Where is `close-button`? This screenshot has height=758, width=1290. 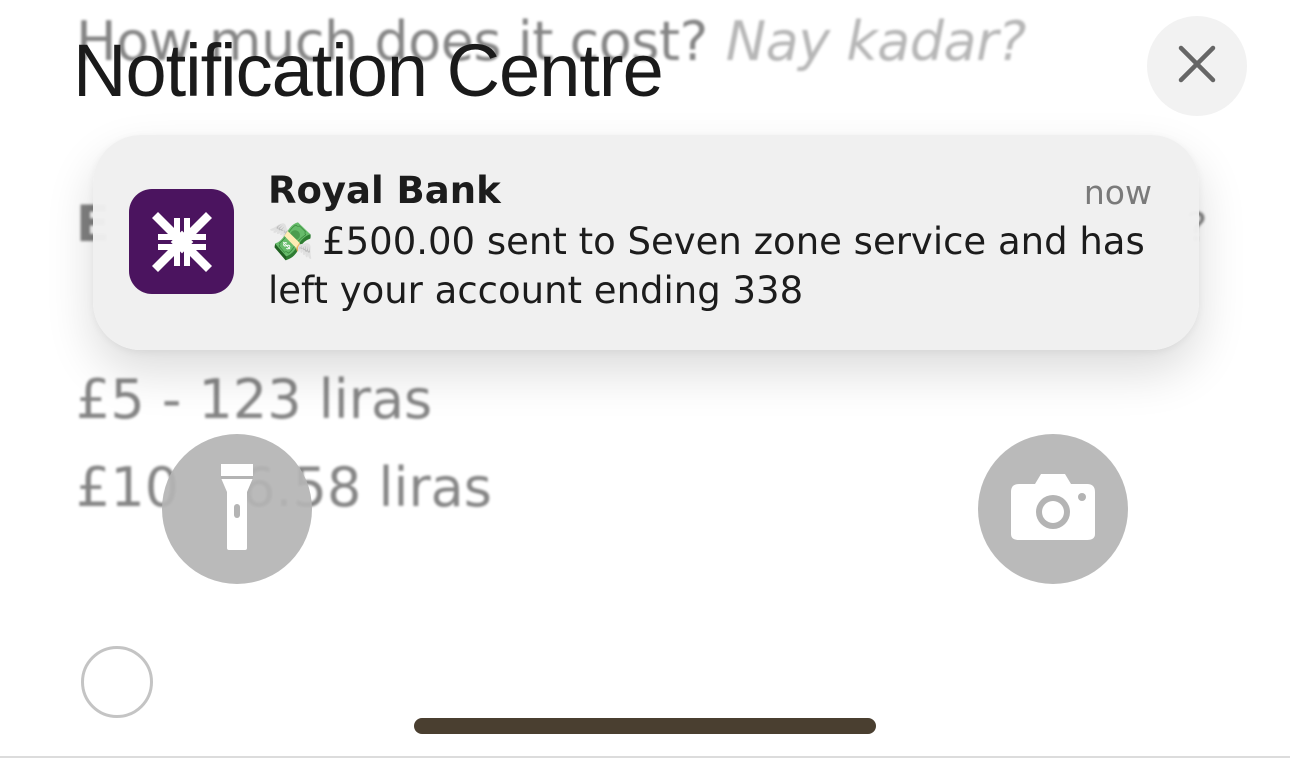 close-button is located at coordinates (1197, 66).